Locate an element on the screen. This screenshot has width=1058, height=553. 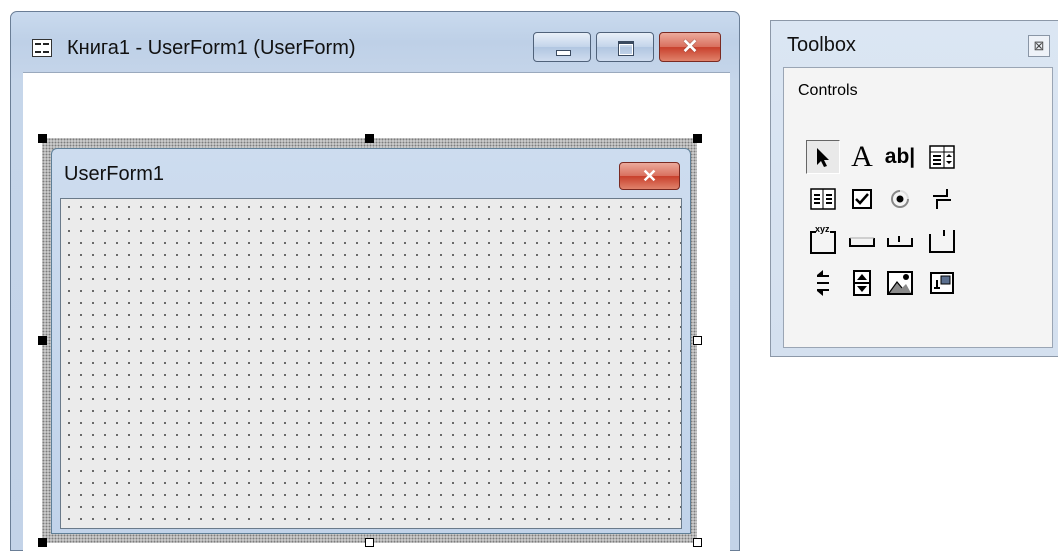
refedit-icon is located at coordinates (942, 283).